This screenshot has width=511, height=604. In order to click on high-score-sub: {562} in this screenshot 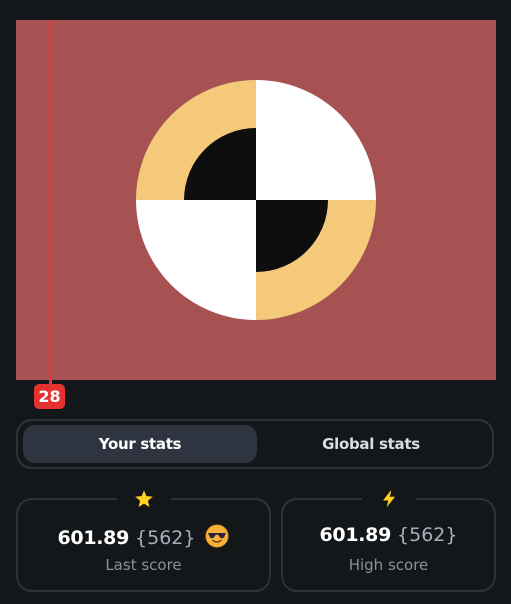, I will do `click(427, 535)`.